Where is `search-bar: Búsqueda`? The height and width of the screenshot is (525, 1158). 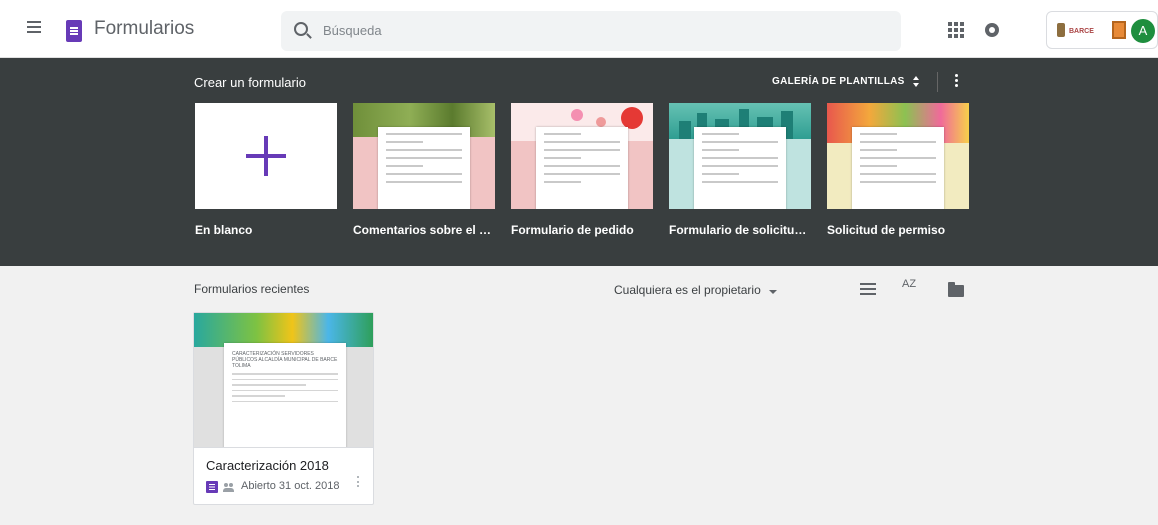
search-bar: Búsqueda is located at coordinates (591, 31).